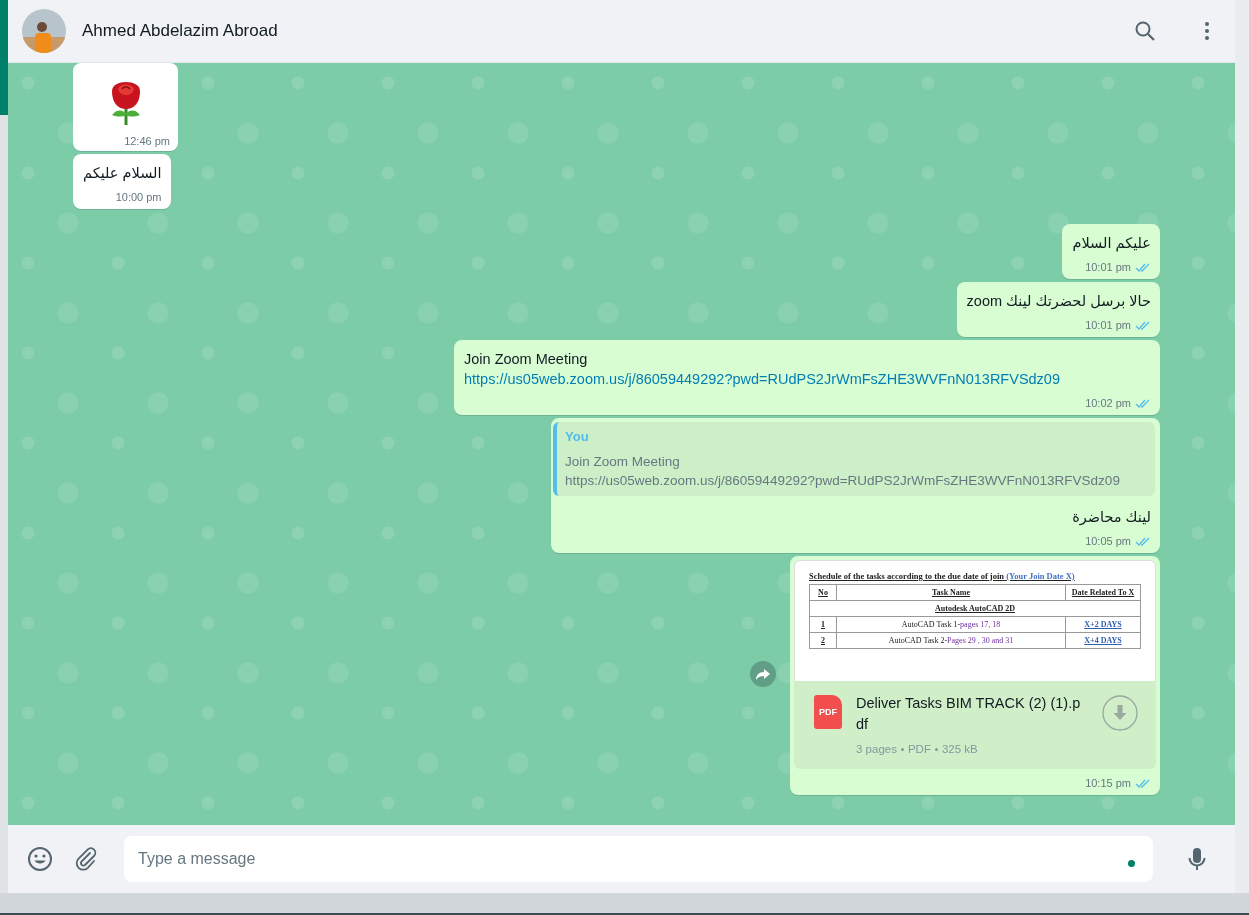 Image resolution: width=1249 pixels, height=915 pixels. Describe the element at coordinates (1103, 592) in the screenshot. I see `preview-cell: Date Related To X` at that location.